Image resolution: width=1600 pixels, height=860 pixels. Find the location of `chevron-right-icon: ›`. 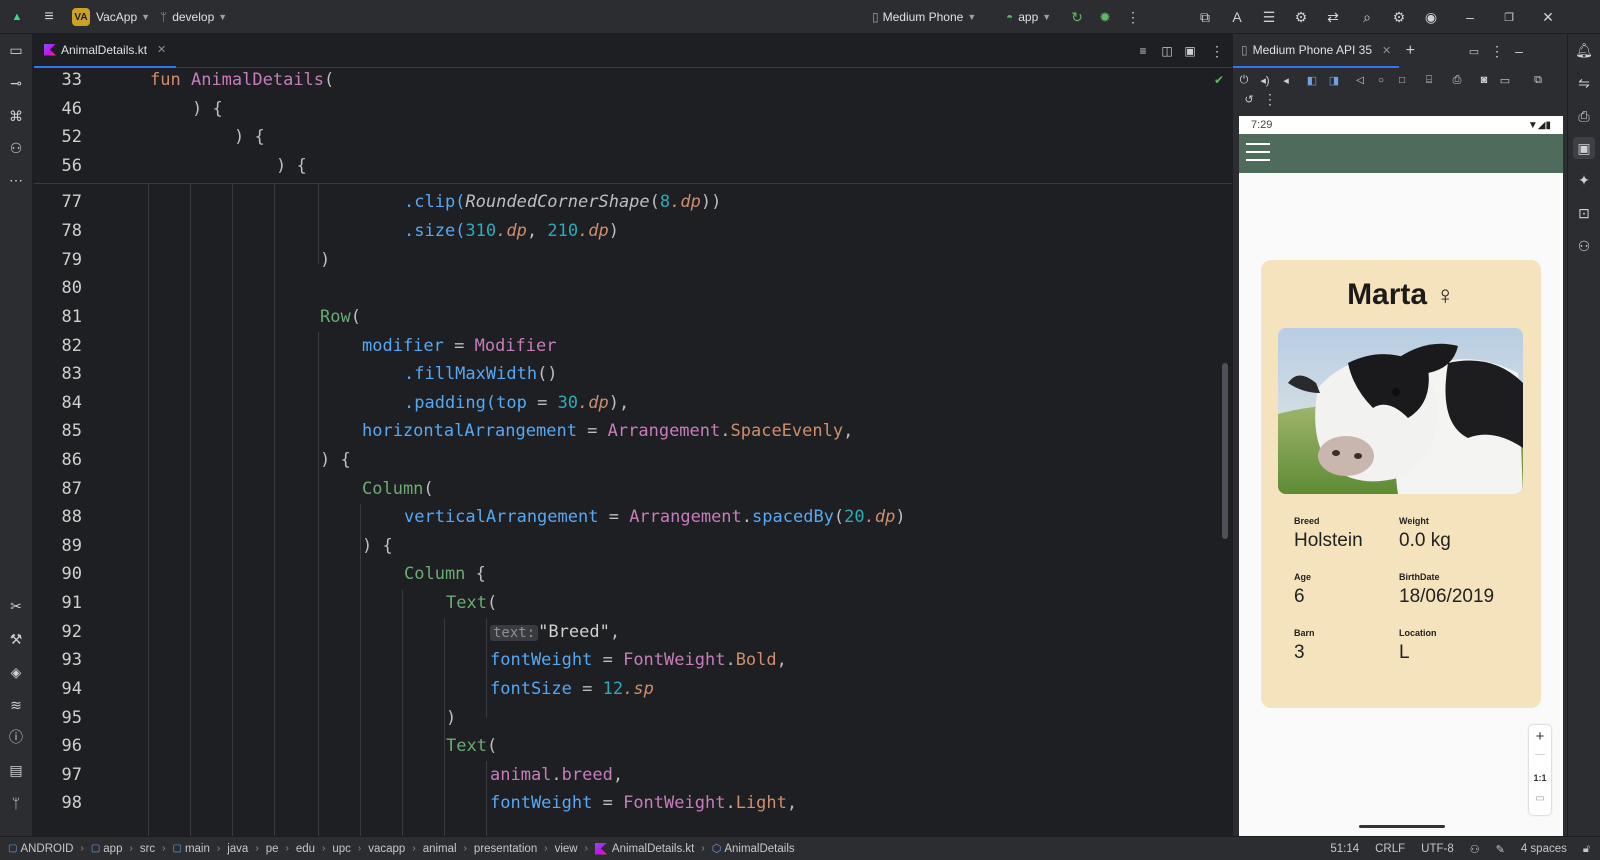

chevron-right-icon: › is located at coordinates (465, 848).